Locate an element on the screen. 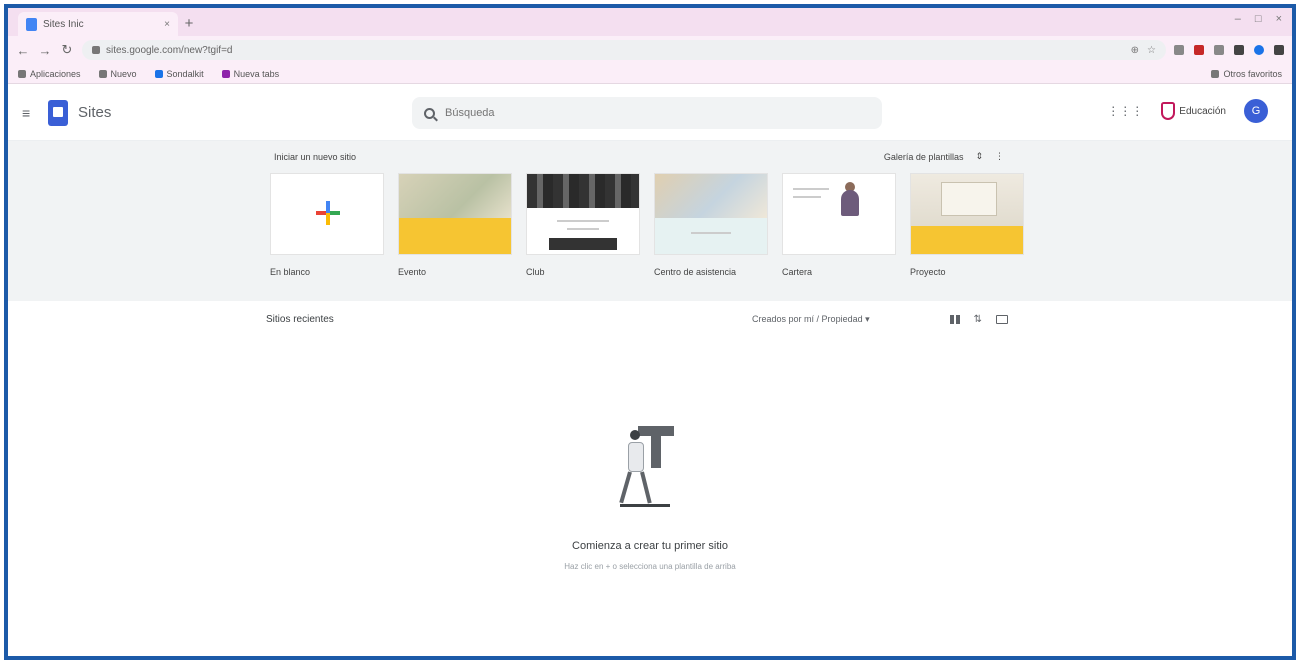 The height and width of the screenshot is (666, 1302). header-actions: ⋮⋮⋮ Educación G is located at coordinates (1187, 111).